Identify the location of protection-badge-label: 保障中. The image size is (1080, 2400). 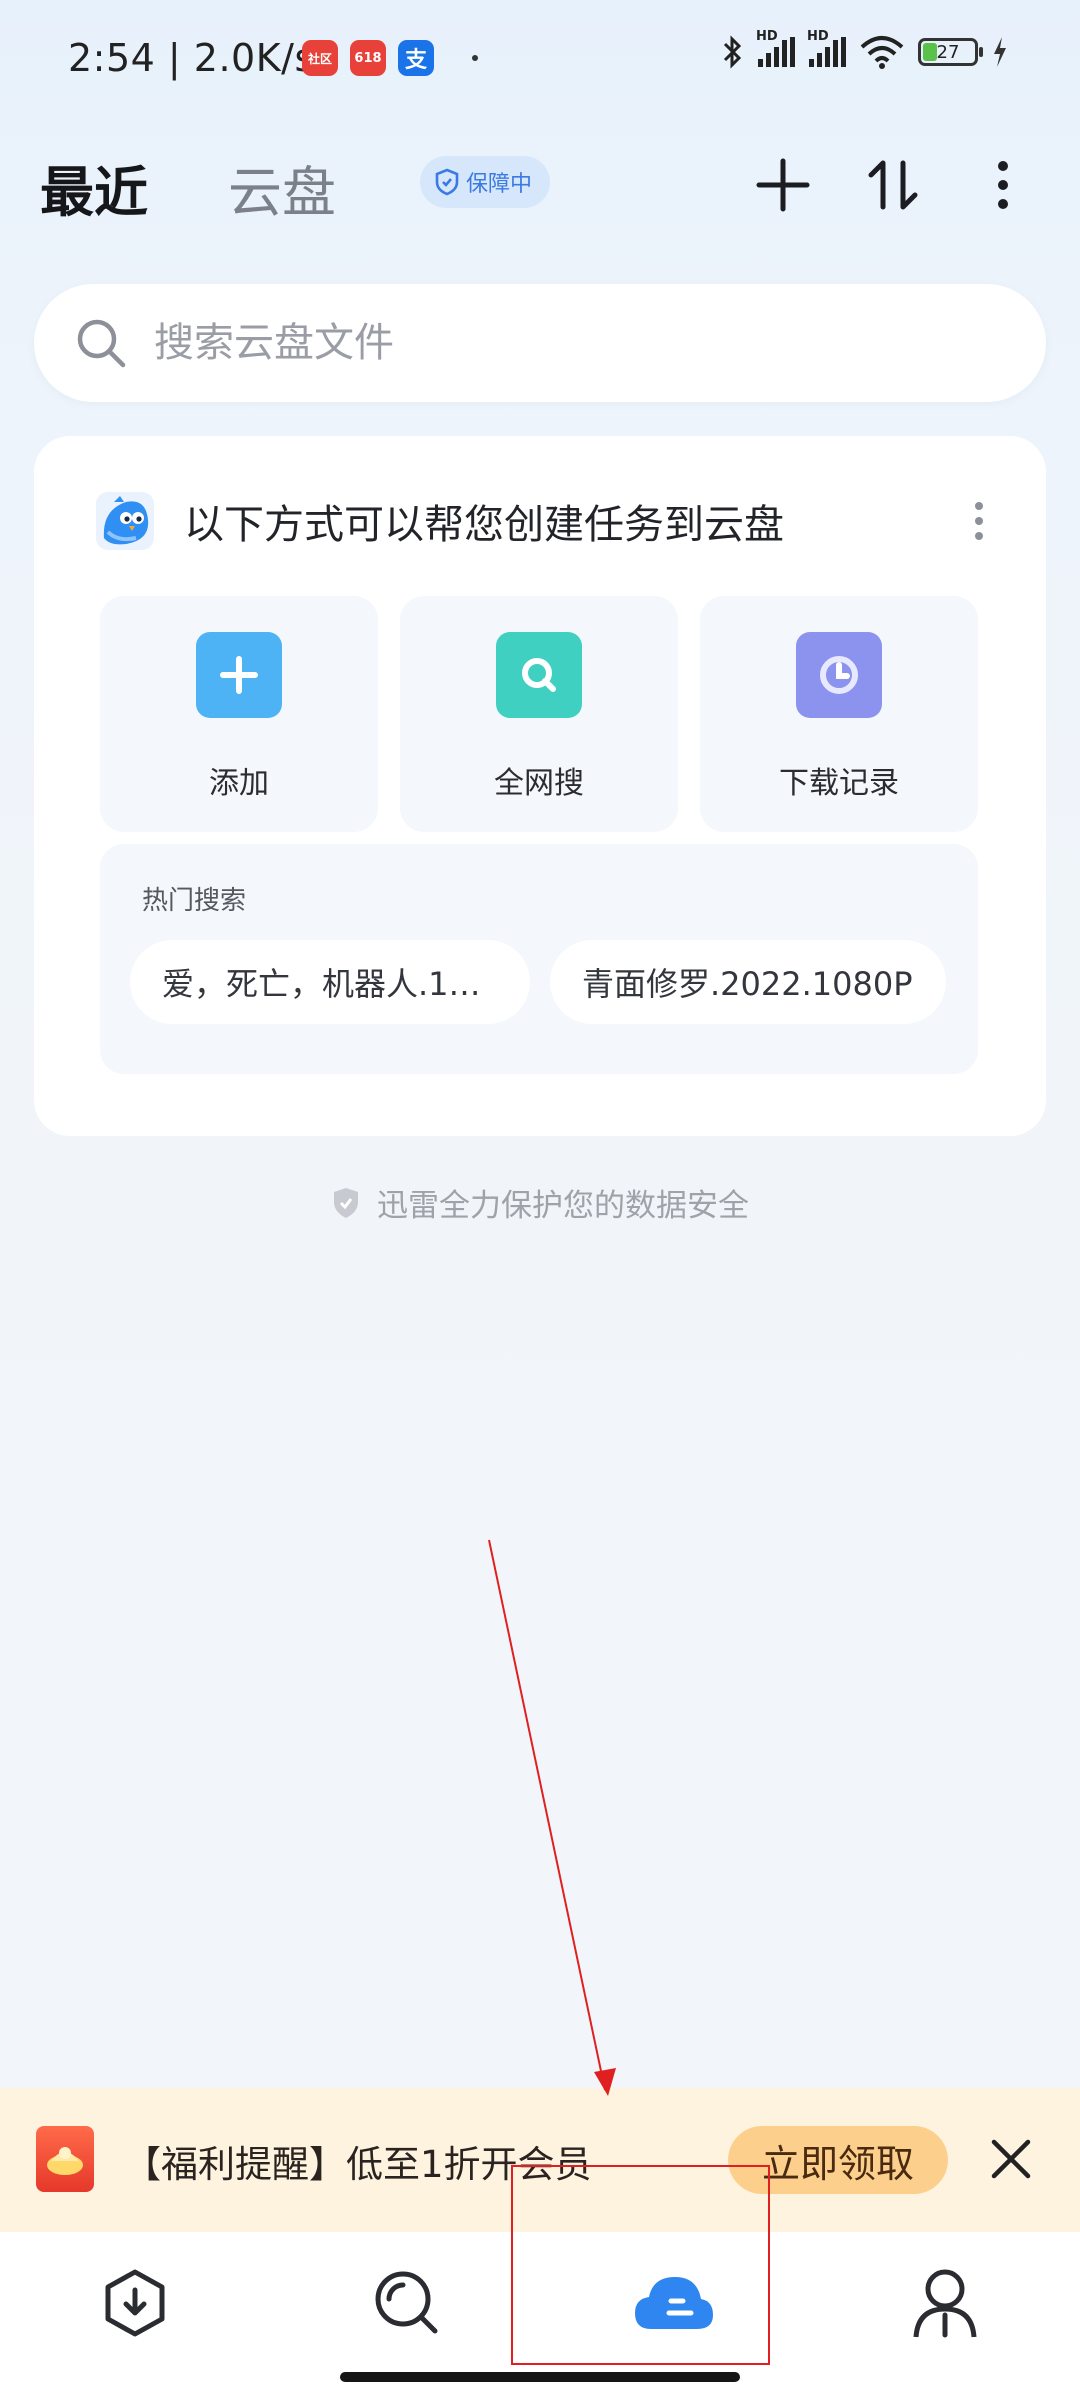
(499, 184).